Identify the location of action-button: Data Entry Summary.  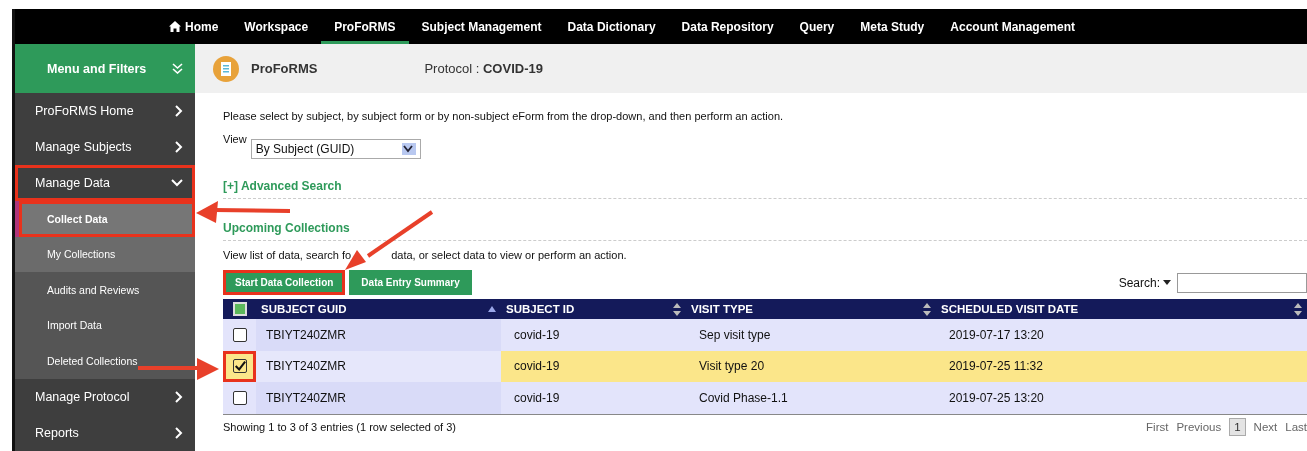
(410, 282).